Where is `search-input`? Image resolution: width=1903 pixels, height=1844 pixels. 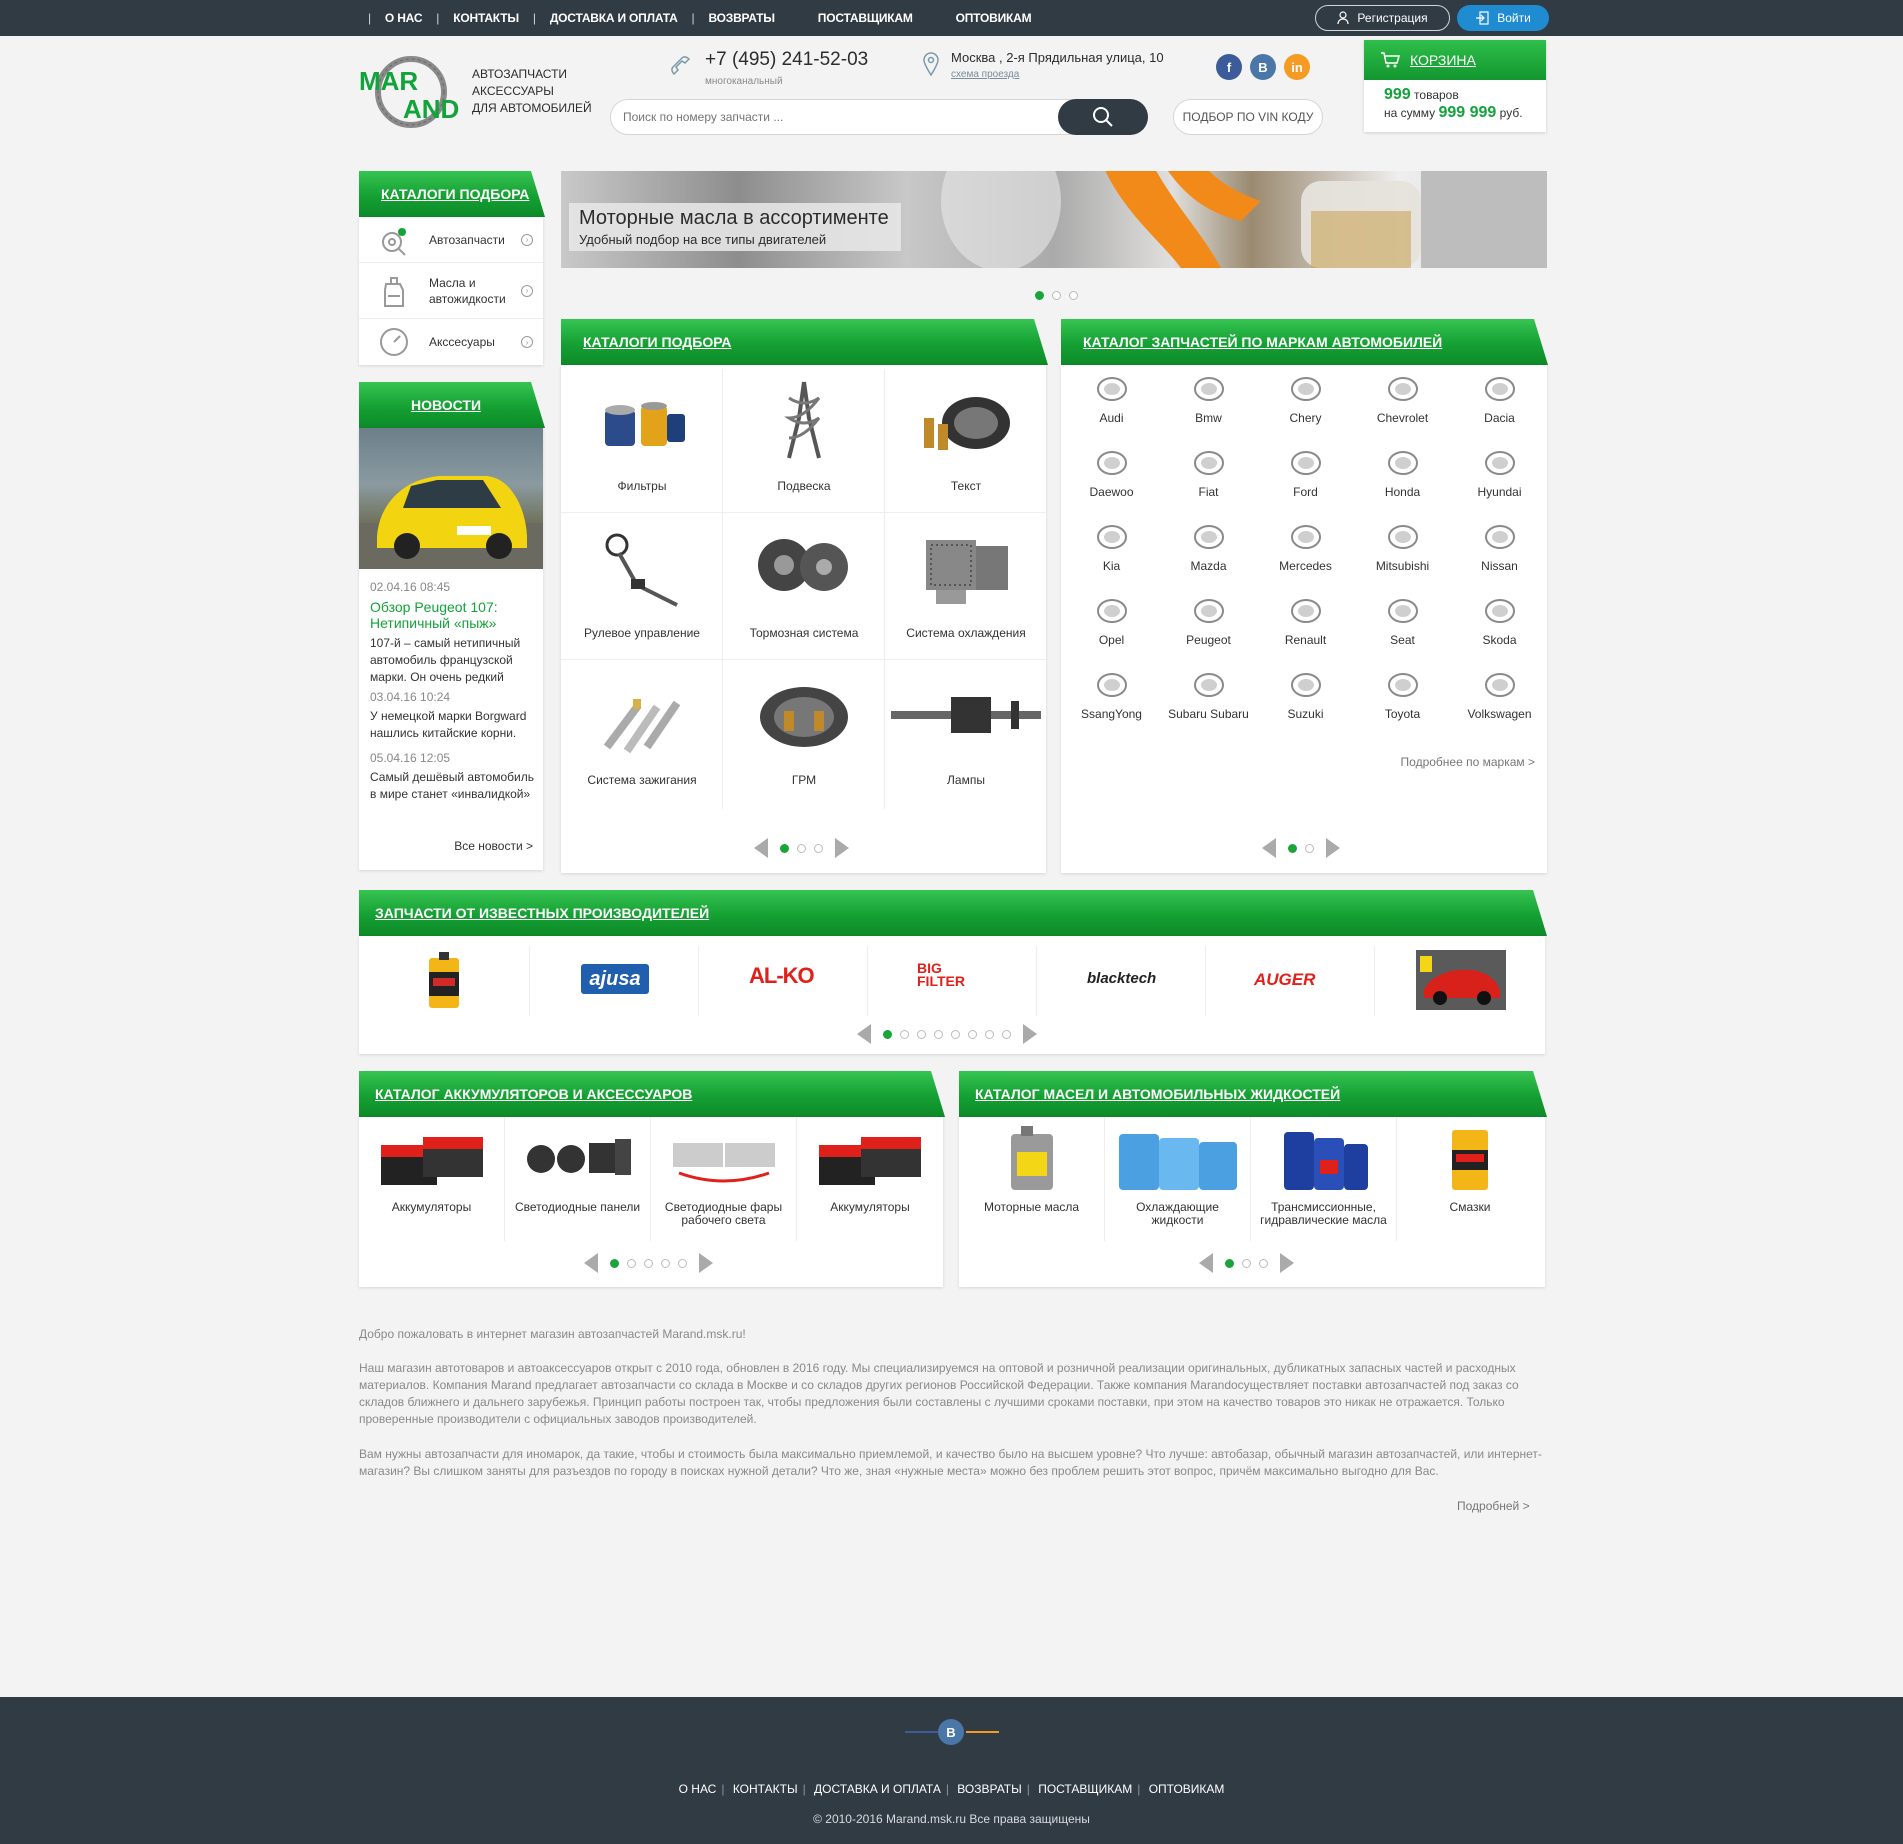 search-input is located at coordinates (838, 117).